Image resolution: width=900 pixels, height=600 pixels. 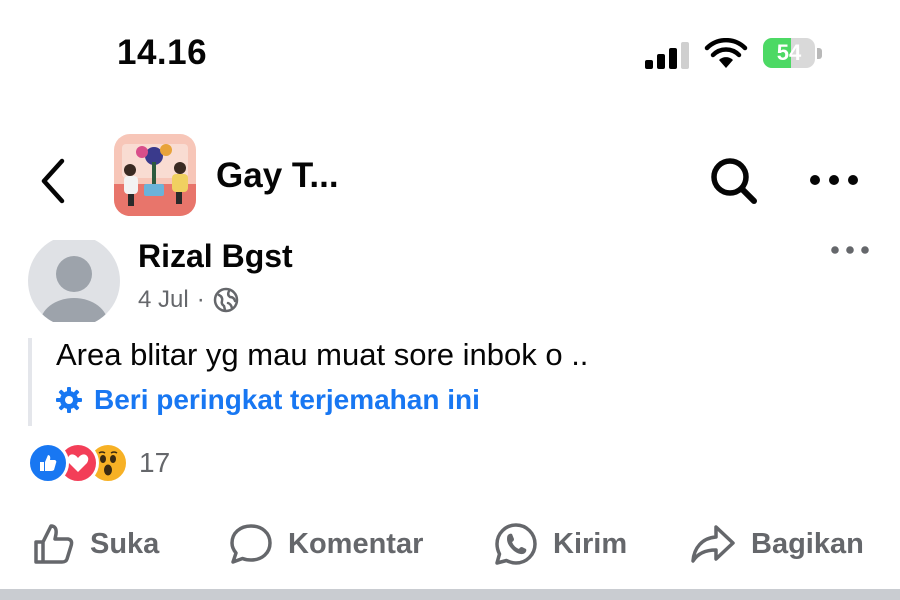 I want to click on like-icon, so click(x=48, y=463).